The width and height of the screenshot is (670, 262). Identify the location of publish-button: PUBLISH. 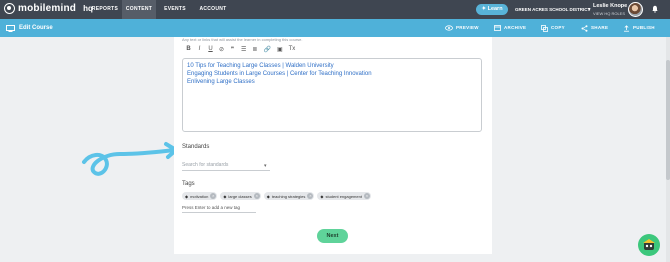
(639, 28).